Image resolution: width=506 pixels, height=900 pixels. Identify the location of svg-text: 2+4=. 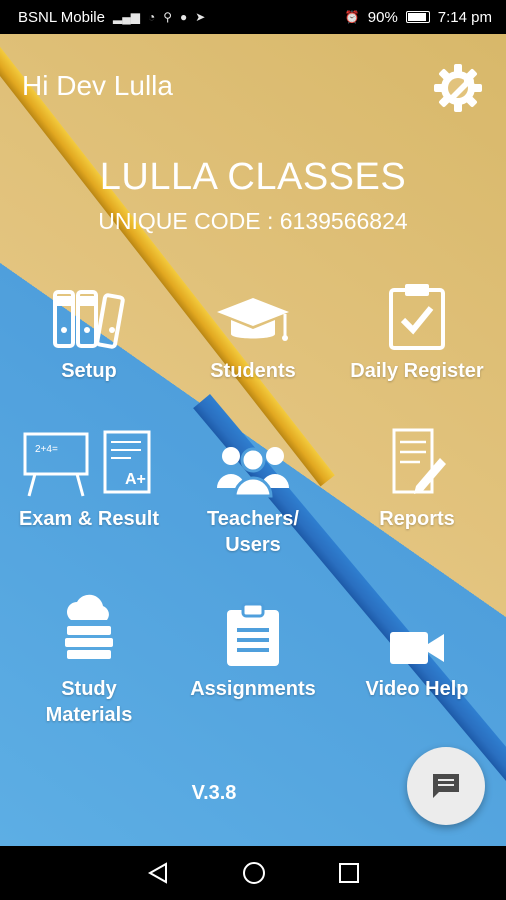
(46, 449).